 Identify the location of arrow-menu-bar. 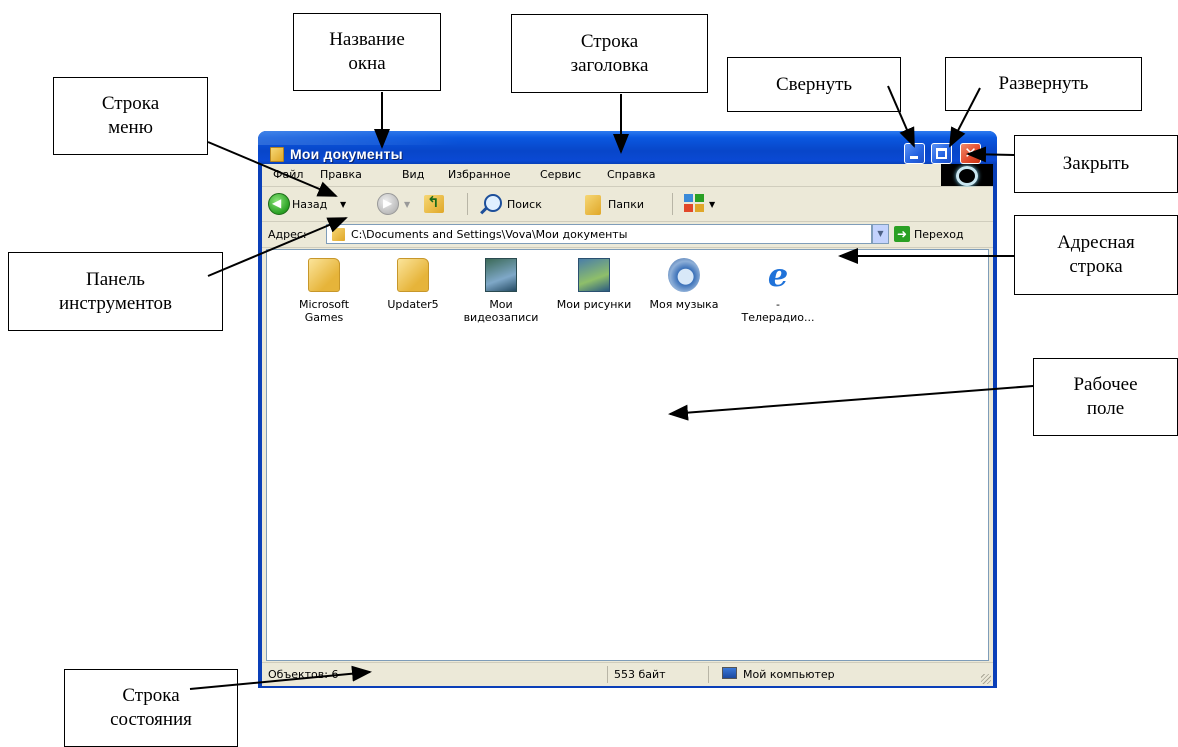
(272, 169).